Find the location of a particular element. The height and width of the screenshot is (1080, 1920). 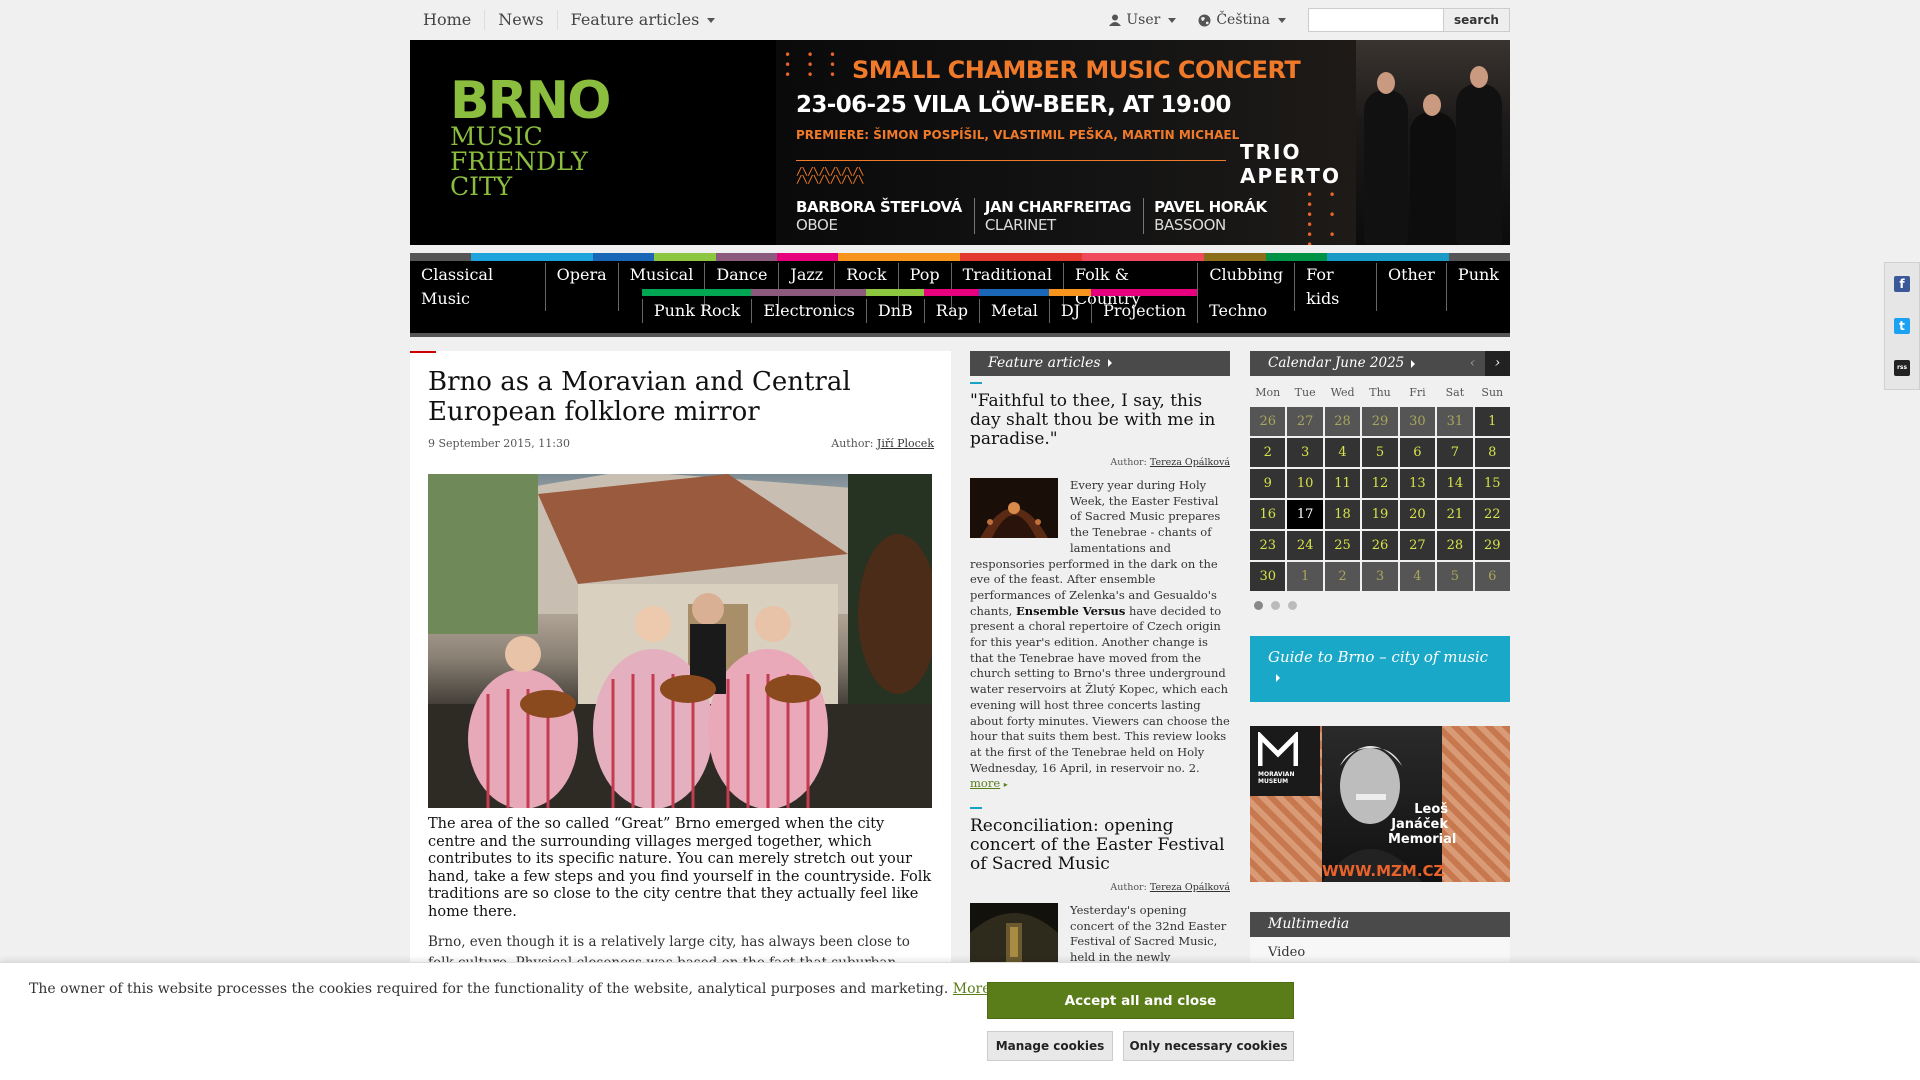

genre-link: Techno is located at coordinates (1237, 311).